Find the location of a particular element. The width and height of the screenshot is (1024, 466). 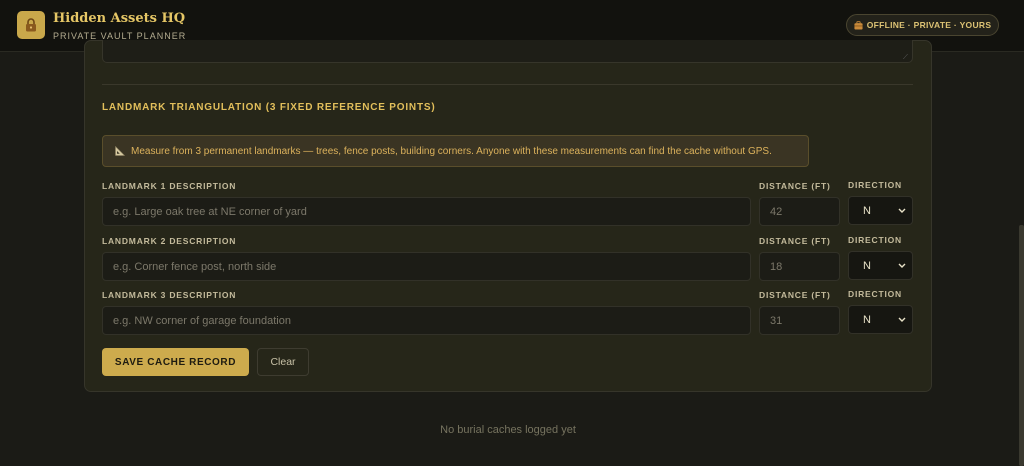

landmark-1-distance-input is located at coordinates (799, 211).